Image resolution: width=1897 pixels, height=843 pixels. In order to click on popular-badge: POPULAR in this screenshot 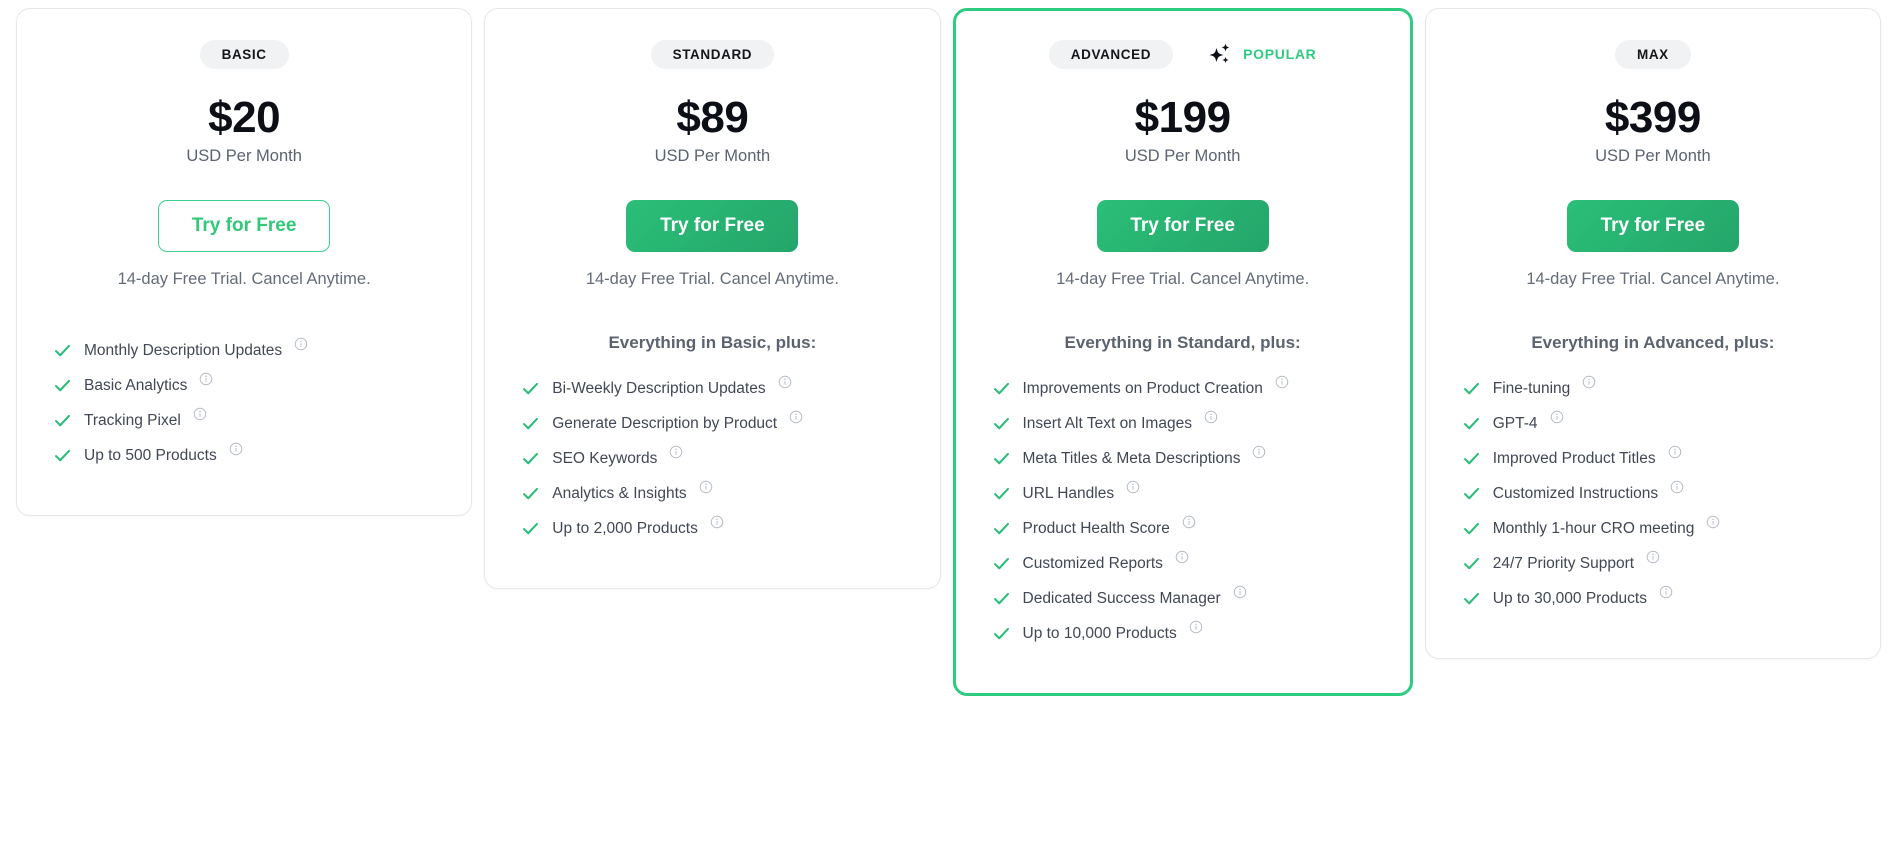, I will do `click(1261, 54)`.